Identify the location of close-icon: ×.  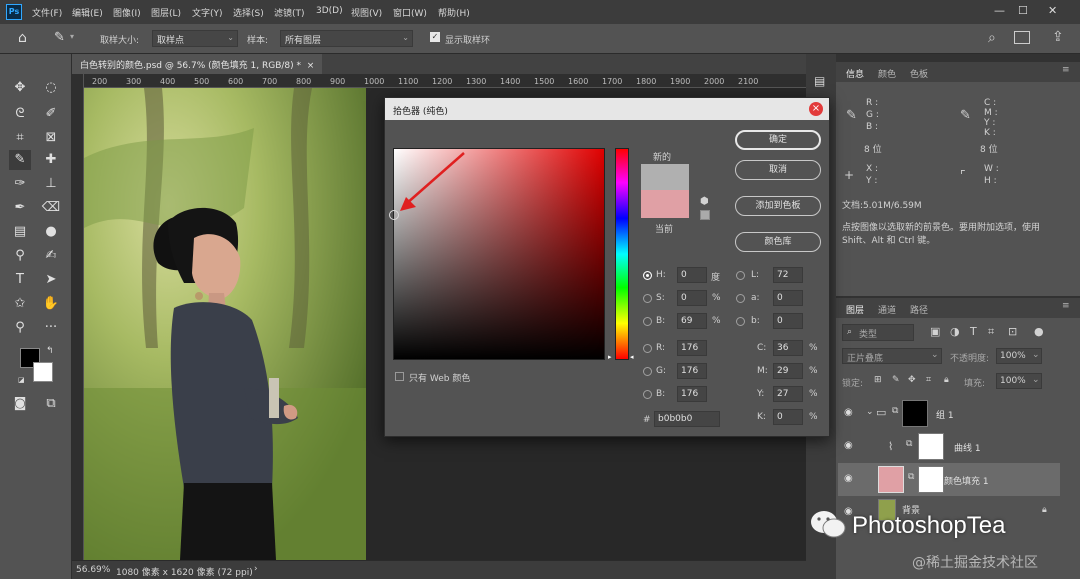
(816, 109).